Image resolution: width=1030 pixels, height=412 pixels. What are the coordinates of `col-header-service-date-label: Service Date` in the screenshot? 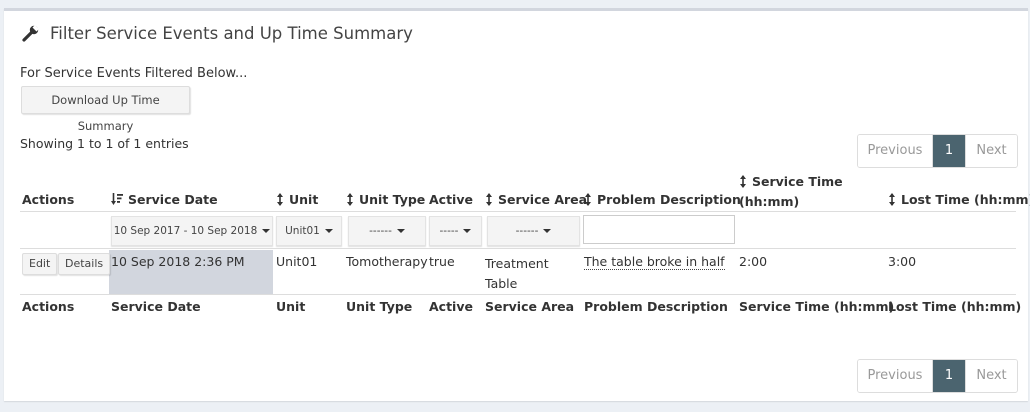 It's located at (173, 199).